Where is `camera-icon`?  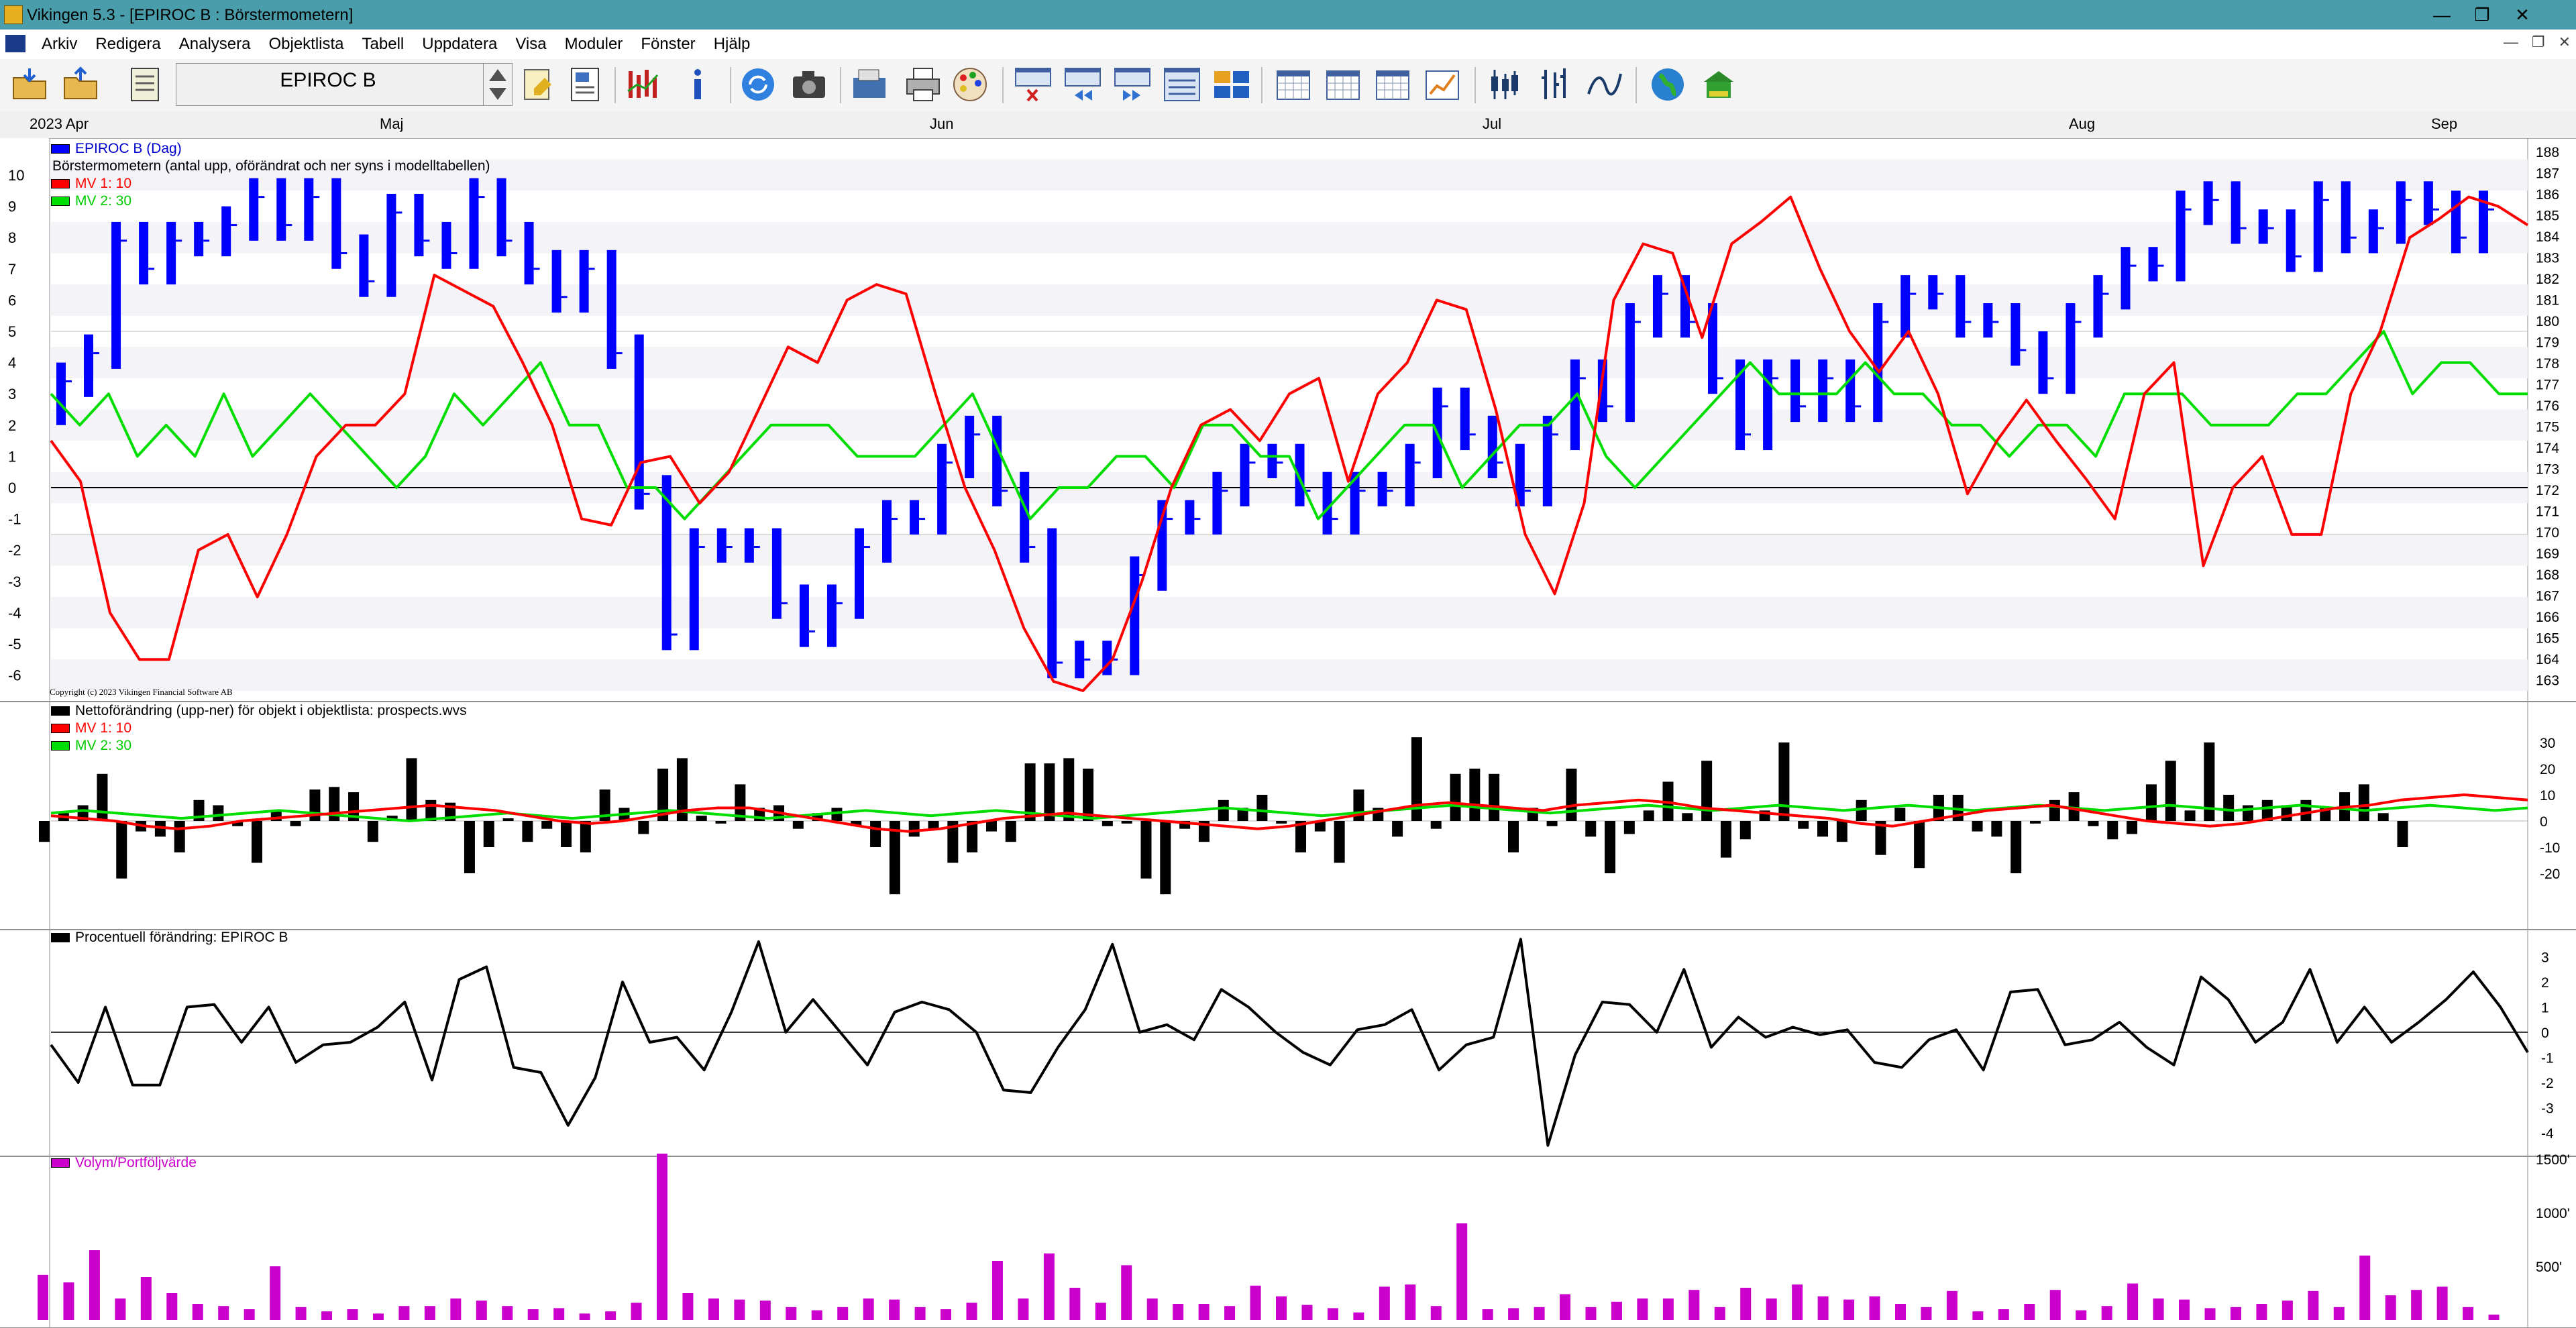
camera-icon is located at coordinates (809, 84).